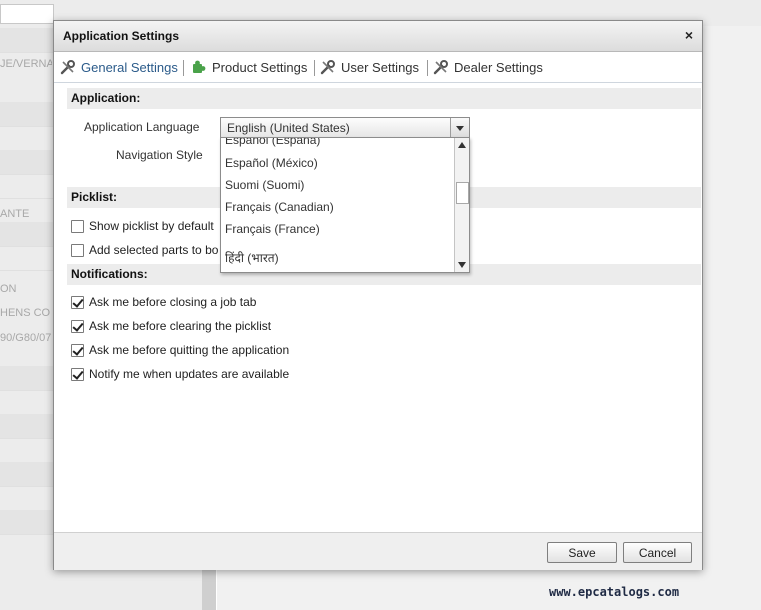 This screenshot has width=761, height=610. Describe the element at coordinates (189, 374) in the screenshot. I see `notify-updates-label: Notify me when updates are available` at that location.